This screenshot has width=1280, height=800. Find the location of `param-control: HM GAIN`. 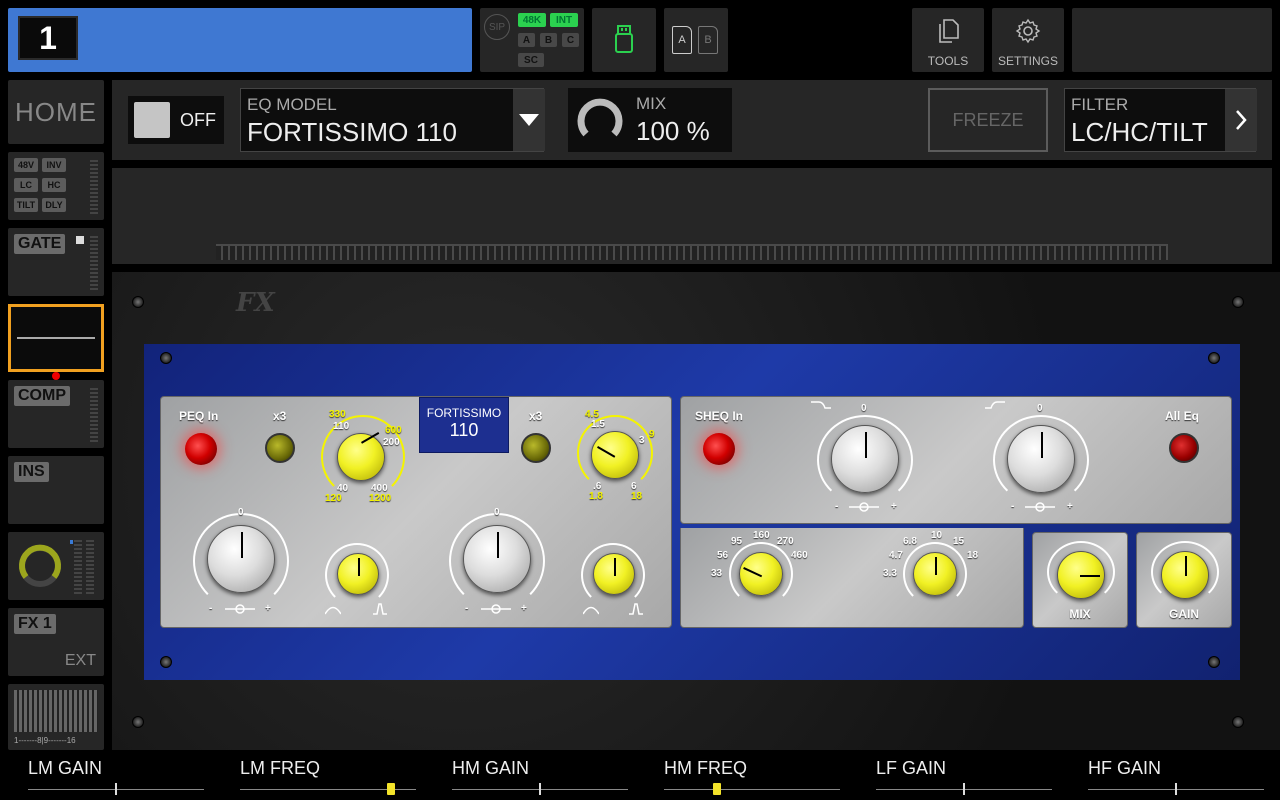

param-control: HM GAIN is located at coordinates (540, 776).